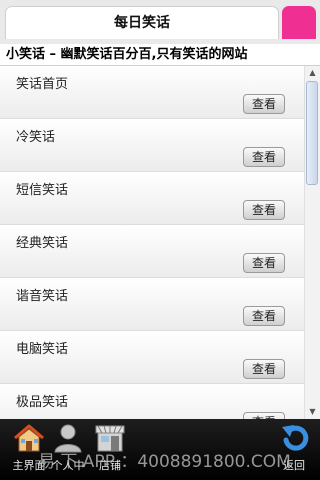  What do you see at coordinates (42, 296) in the screenshot?
I see `list-item-label: 谐音笑话` at bounding box center [42, 296].